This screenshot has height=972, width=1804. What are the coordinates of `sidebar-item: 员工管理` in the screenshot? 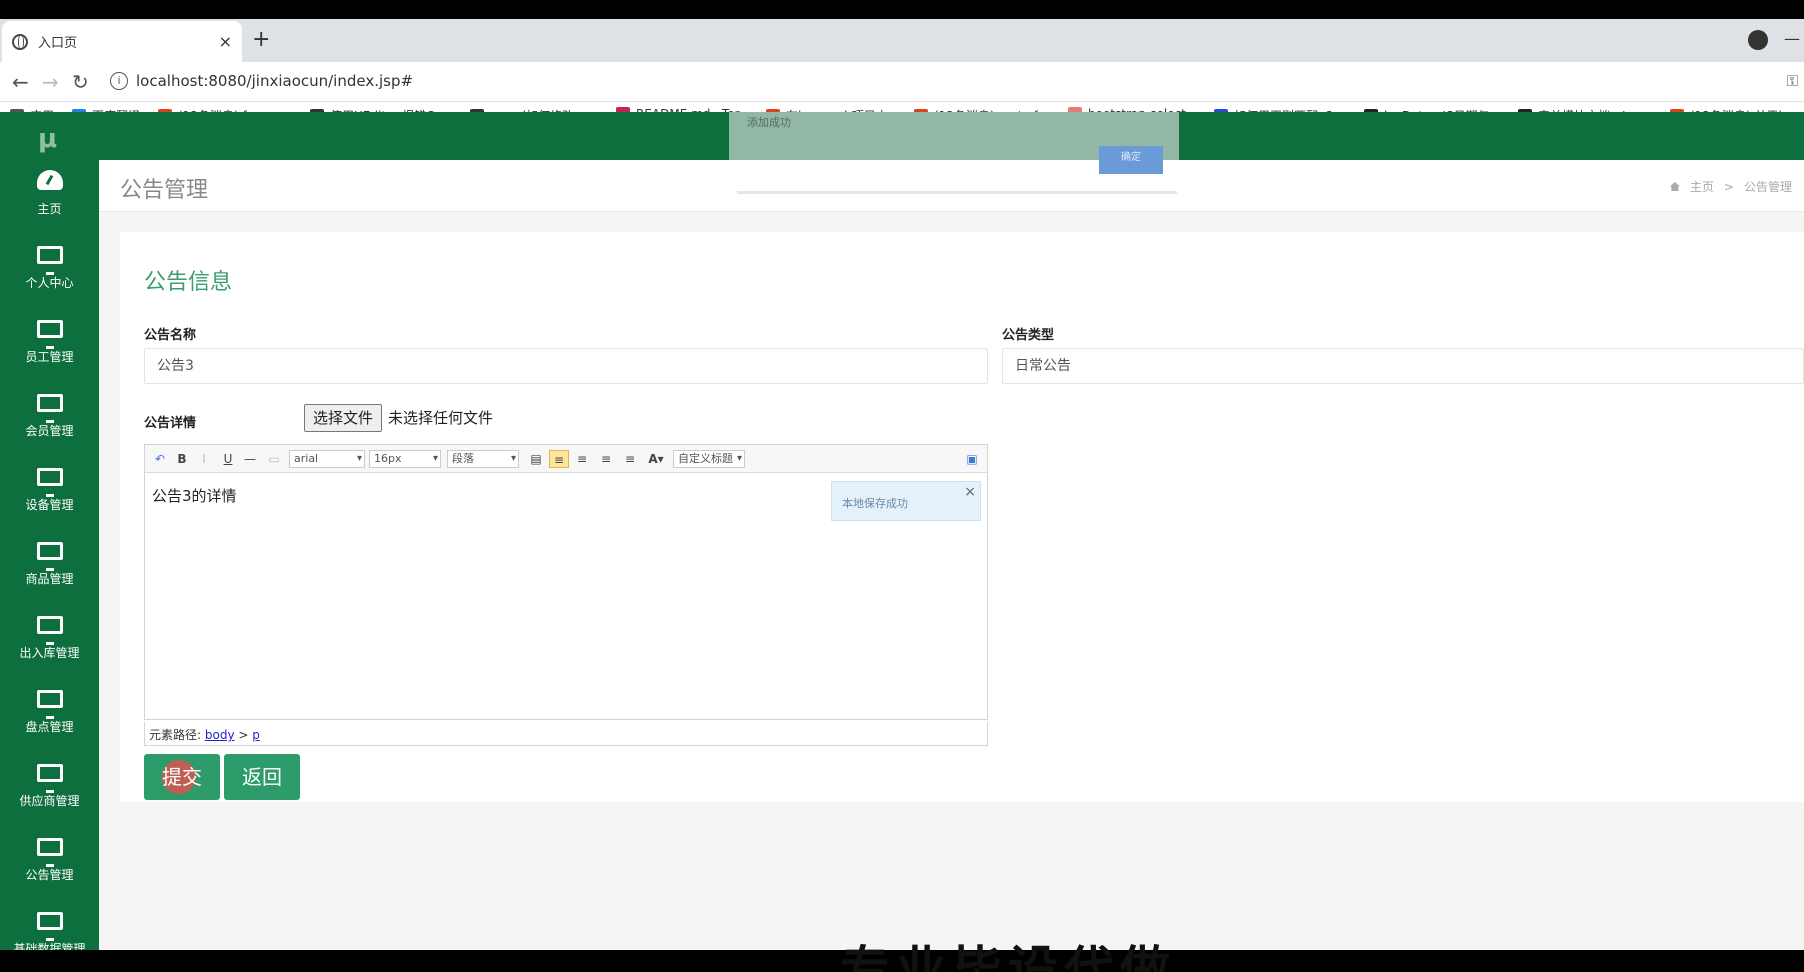 It's located at (49, 345).